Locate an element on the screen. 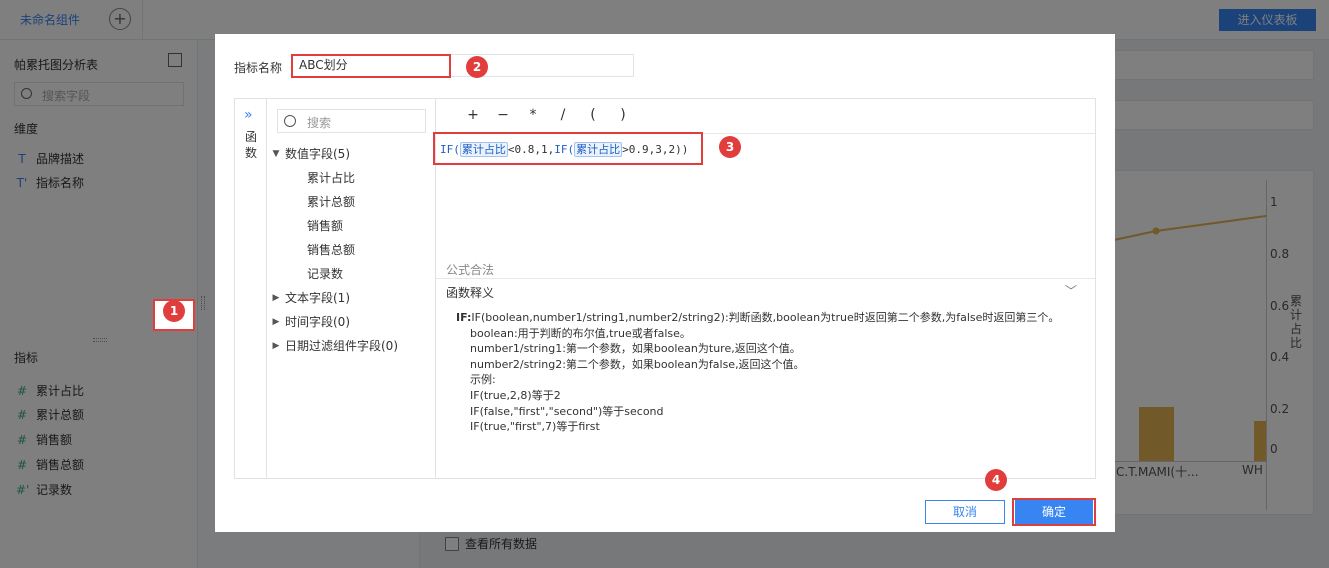  divider is located at coordinates (765, 278).